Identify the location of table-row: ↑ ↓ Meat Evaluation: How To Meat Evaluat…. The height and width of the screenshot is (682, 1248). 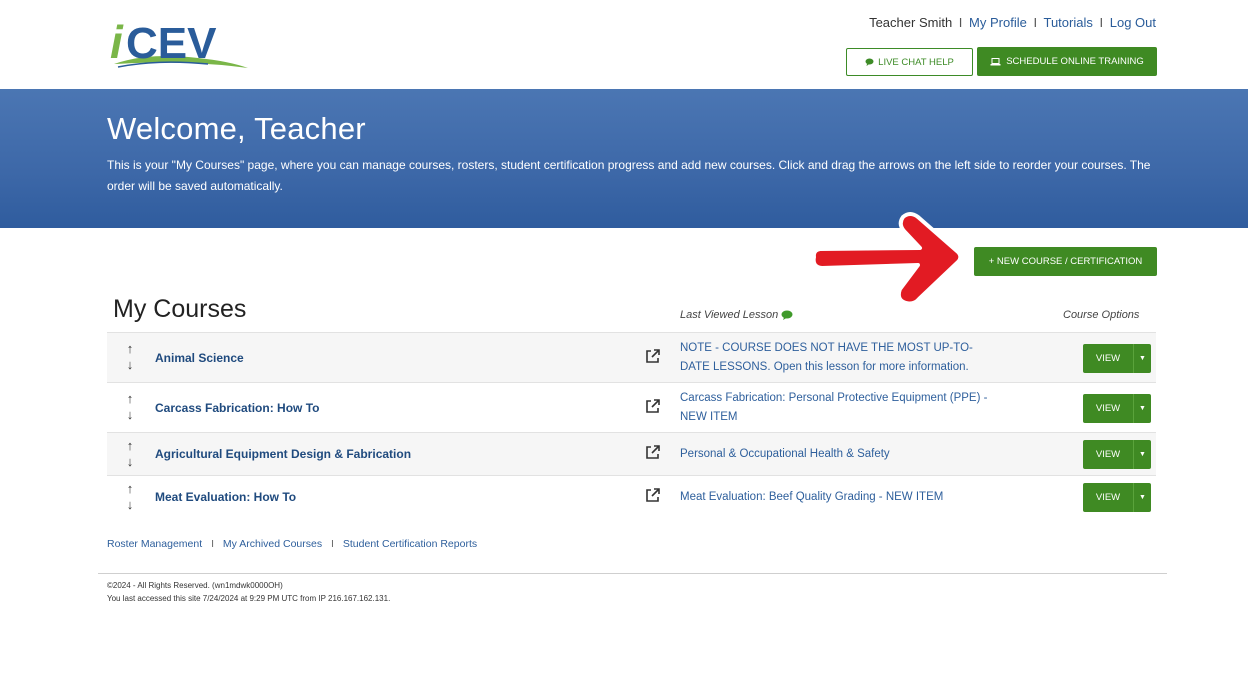
(631, 496).